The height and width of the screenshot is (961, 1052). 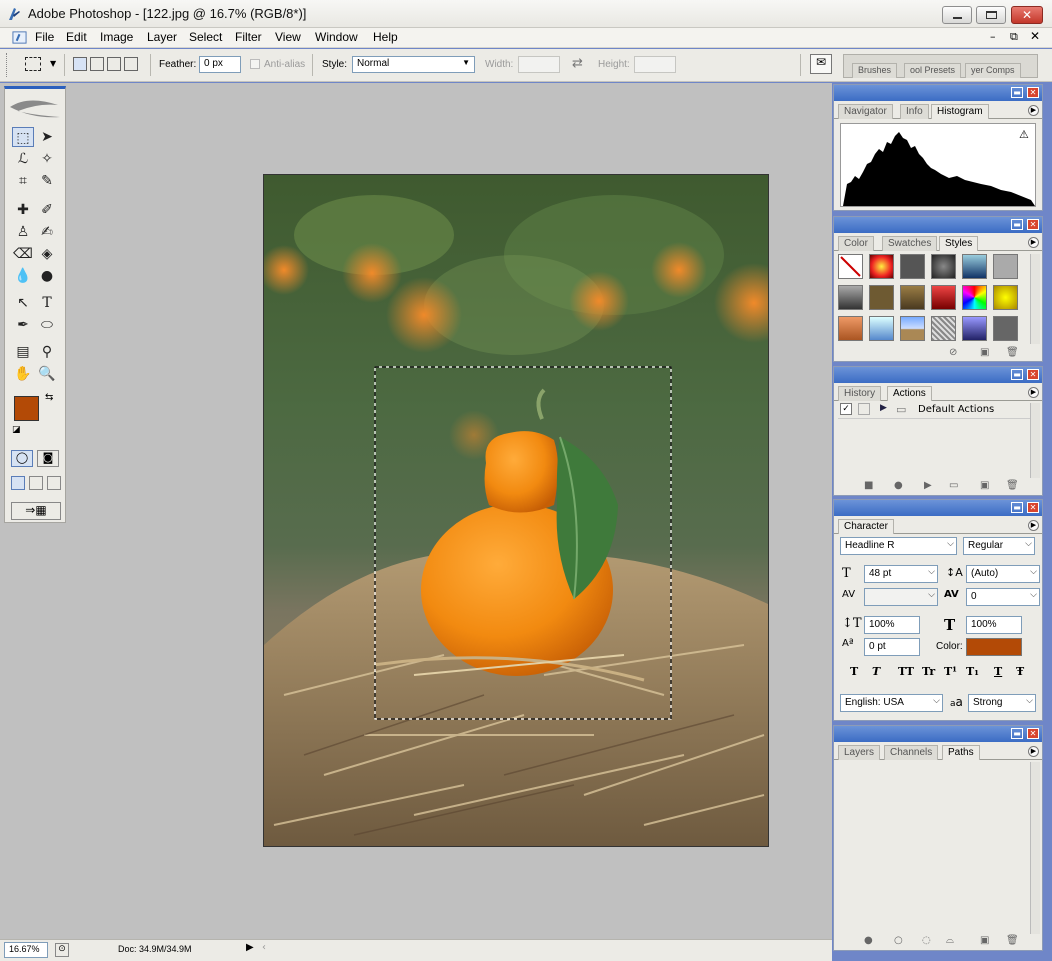 What do you see at coordinates (539, 64) in the screenshot?
I see `width-input` at bounding box center [539, 64].